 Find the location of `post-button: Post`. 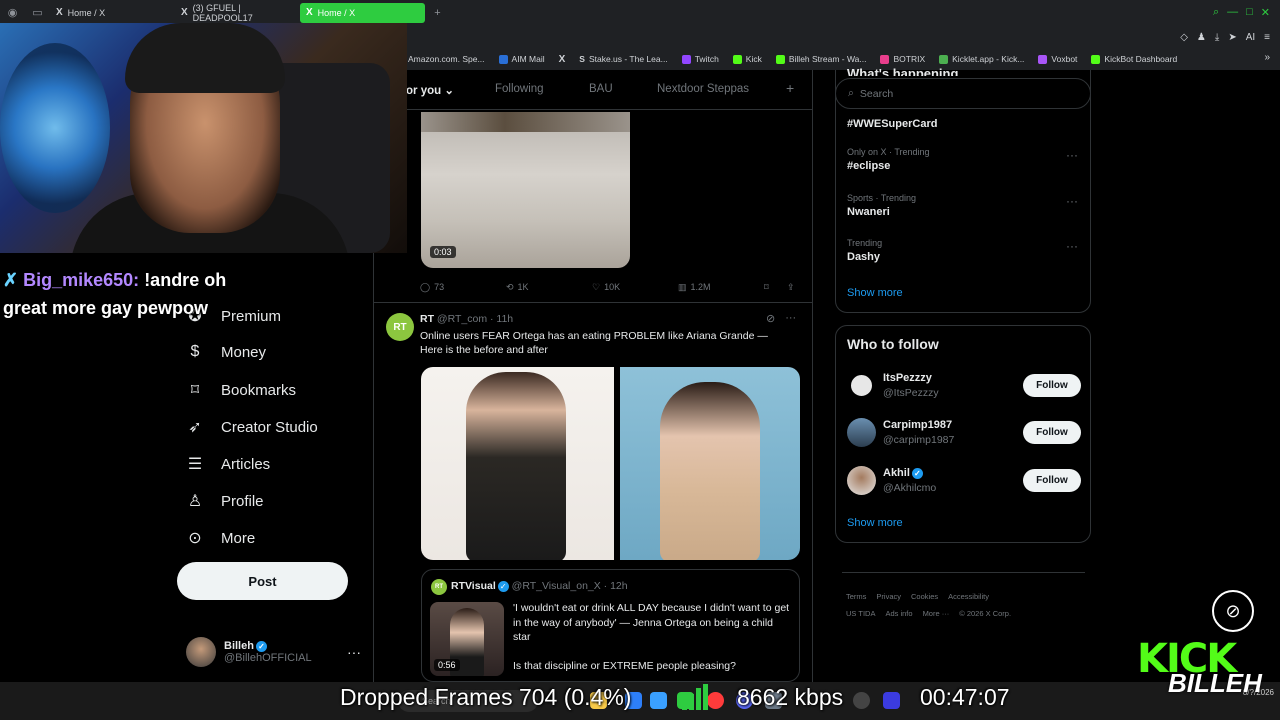

post-button: Post is located at coordinates (262, 581).